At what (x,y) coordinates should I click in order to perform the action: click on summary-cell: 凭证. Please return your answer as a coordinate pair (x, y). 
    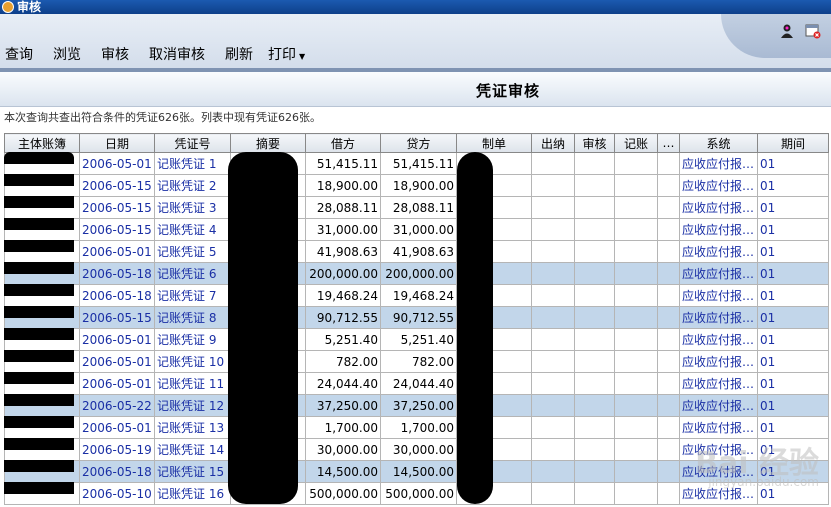
    Looking at the image, I should click on (268, 493).